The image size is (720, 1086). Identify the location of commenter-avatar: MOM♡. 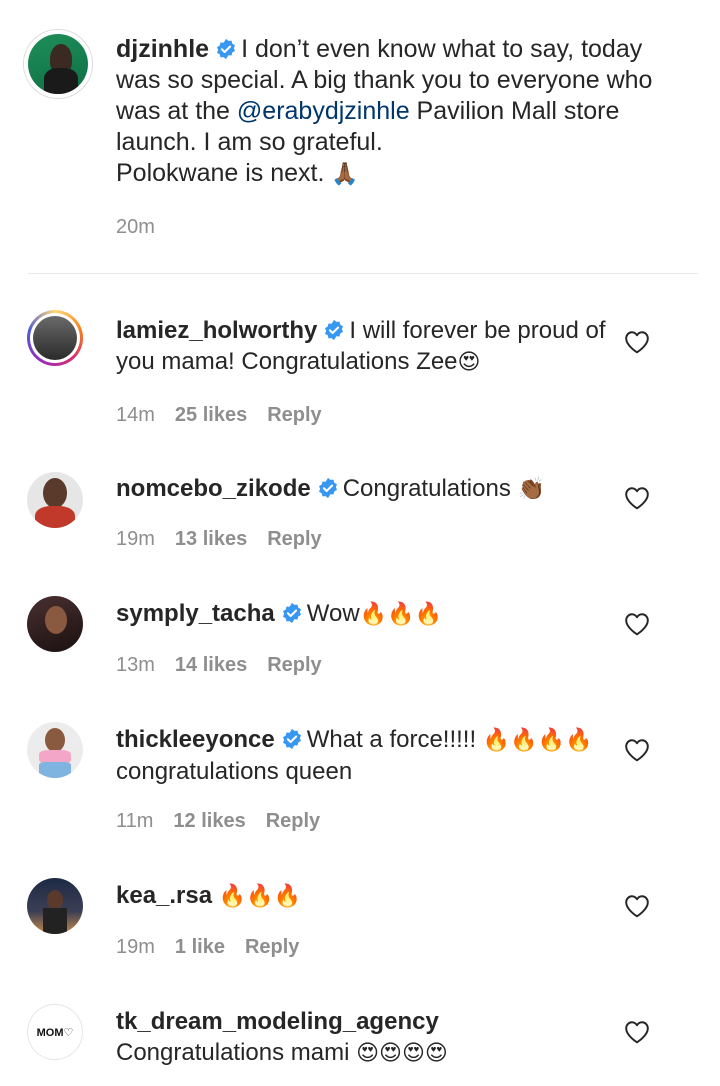
(55, 1032).